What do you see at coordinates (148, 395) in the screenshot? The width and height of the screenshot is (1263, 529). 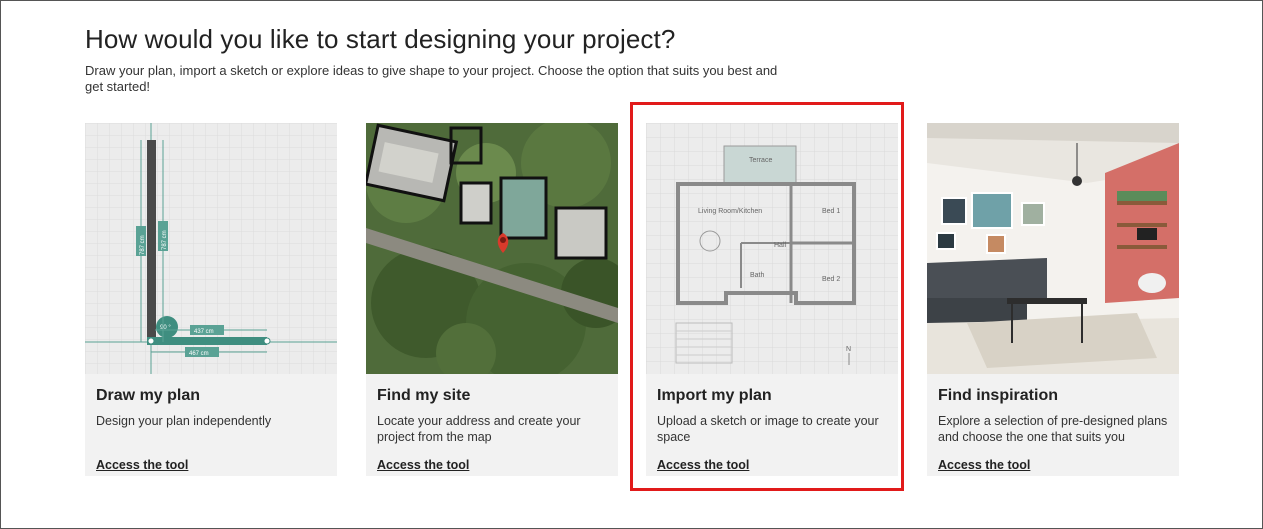 I see `card-title: Draw my plan` at bounding box center [148, 395].